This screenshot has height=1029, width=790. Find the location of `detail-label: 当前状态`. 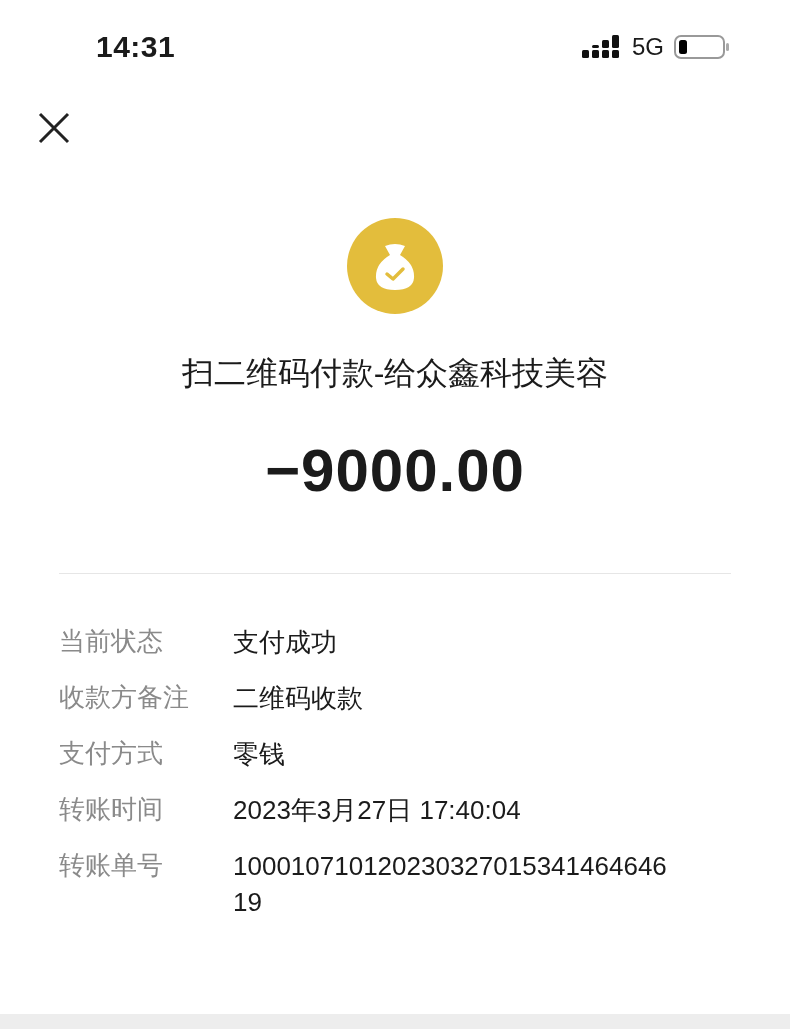

detail-label: 当前状态 is located at coordinates (111, 641).